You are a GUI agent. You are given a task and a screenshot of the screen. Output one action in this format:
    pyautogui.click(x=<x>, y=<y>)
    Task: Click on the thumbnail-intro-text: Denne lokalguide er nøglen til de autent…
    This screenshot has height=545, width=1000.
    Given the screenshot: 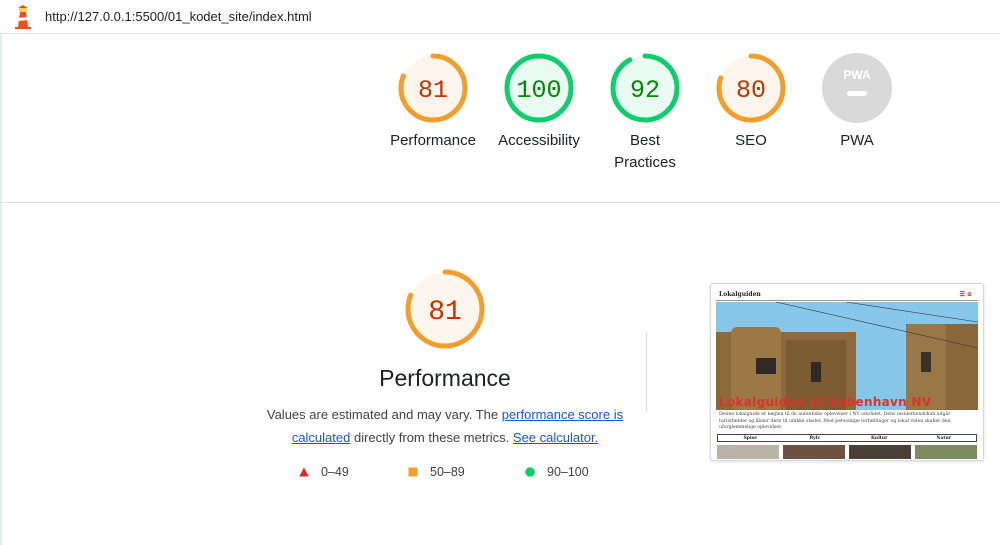 What is the action you would take?
    pyautogui.click(x=835, y=421)
    